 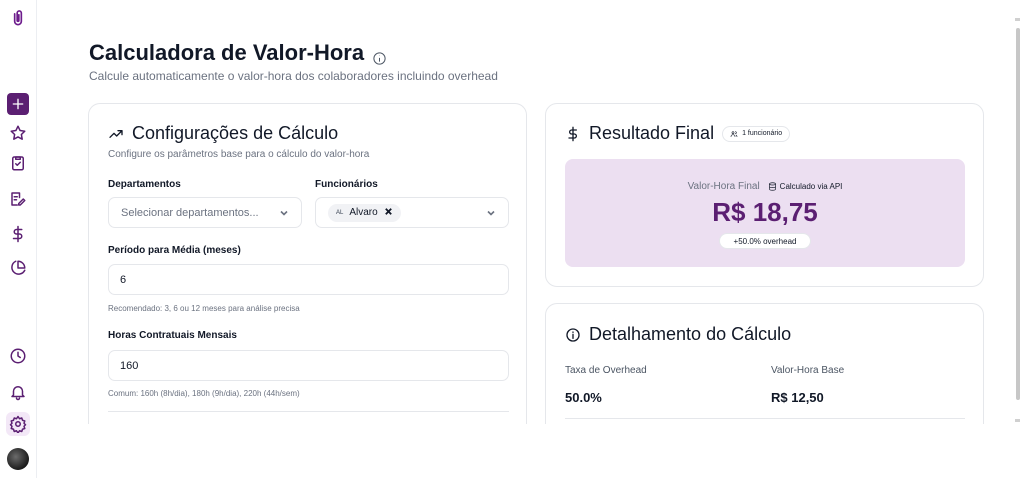 I want to click on employees-label: Funcionários, so click(x=346, y=184).